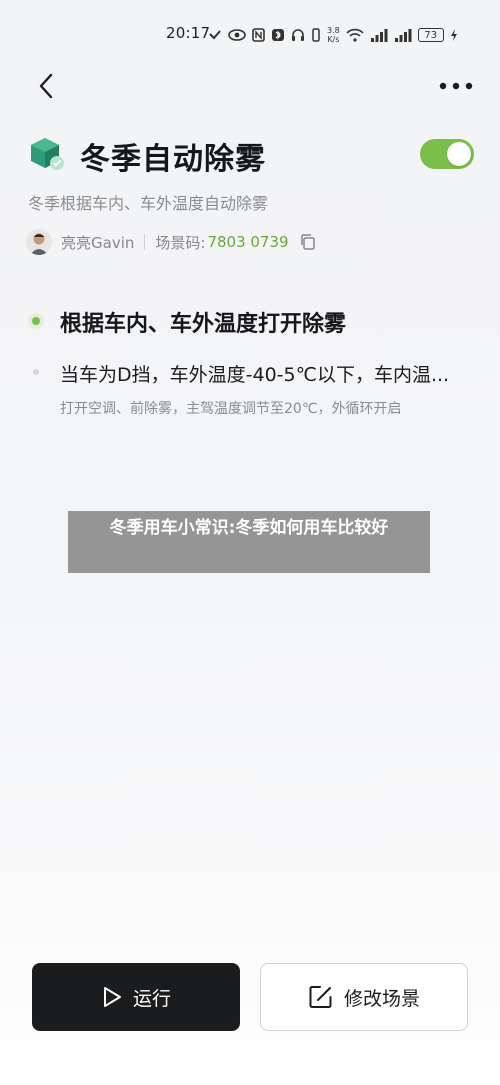 The image size is (500, 1085). I want to click on network-speed: 3.8 K/s, so click(333, 35).